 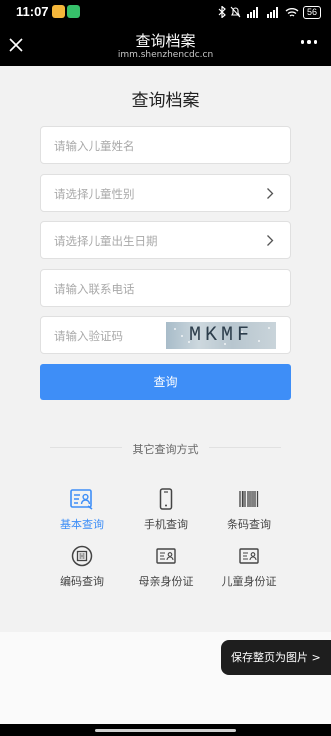 I want to click on phone-query-option: 手机查询, so click(x=166, y=509).